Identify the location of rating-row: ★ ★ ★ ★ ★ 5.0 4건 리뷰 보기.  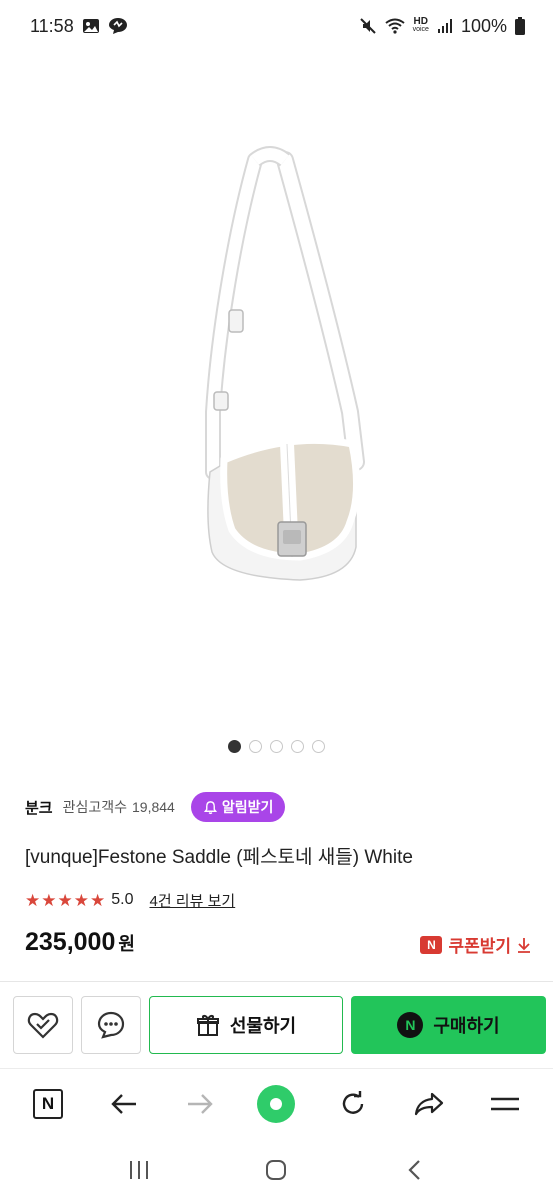
(130, 900).